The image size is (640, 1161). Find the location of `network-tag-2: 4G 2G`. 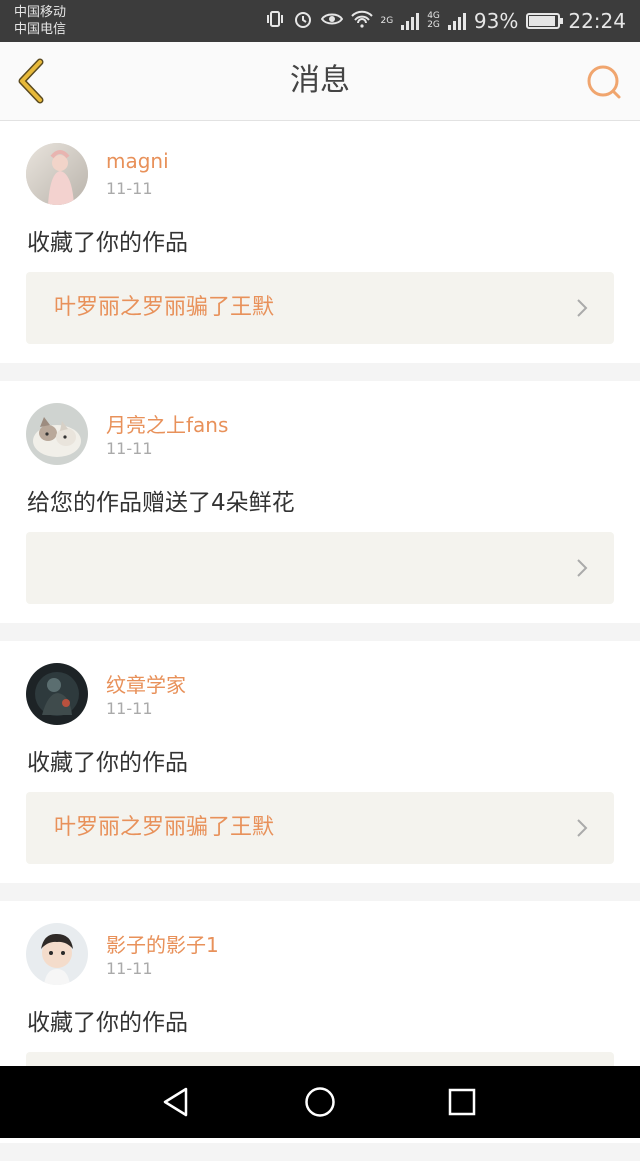

network-tag-2: 4G 2G is located at coordinates (433, 21).